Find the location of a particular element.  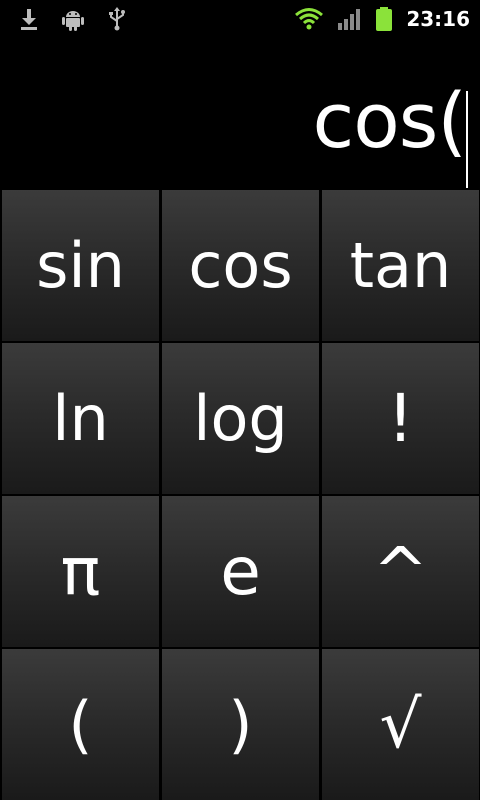

sin-label: sin is located at coordinates (80, 265).